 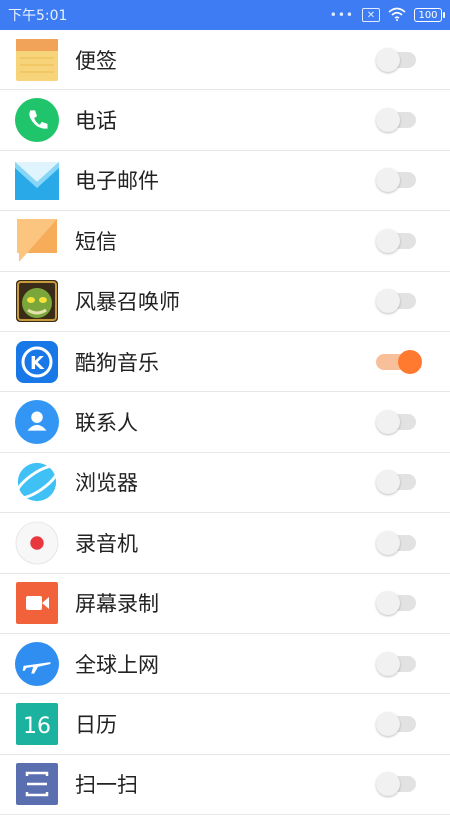 I want to click on global-internet-icon, so click(x=37, y=663).